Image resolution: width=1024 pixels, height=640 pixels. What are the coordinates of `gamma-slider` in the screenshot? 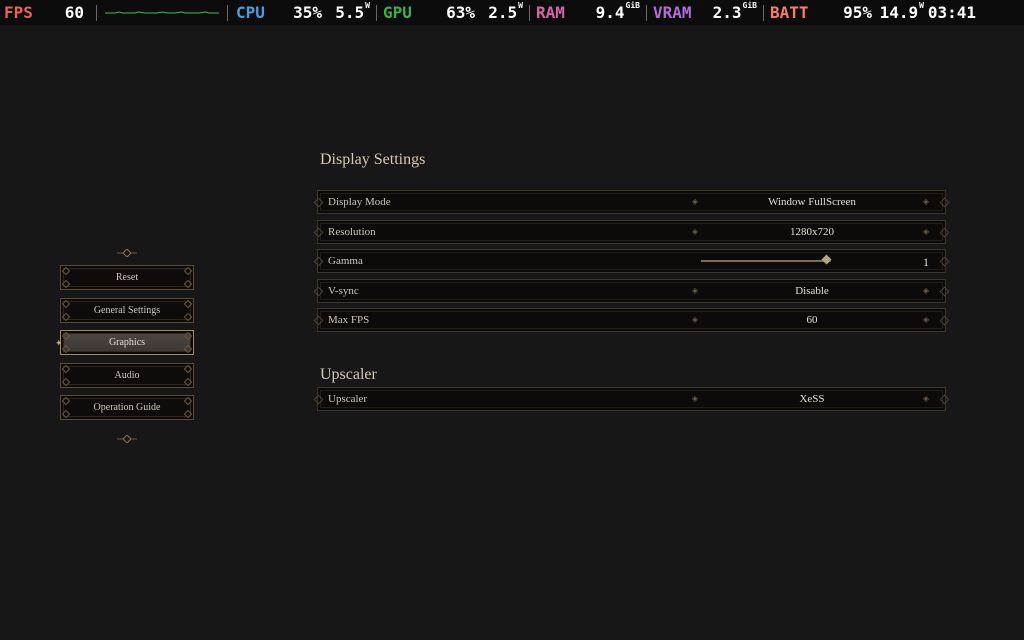 It's located at (766, 259).